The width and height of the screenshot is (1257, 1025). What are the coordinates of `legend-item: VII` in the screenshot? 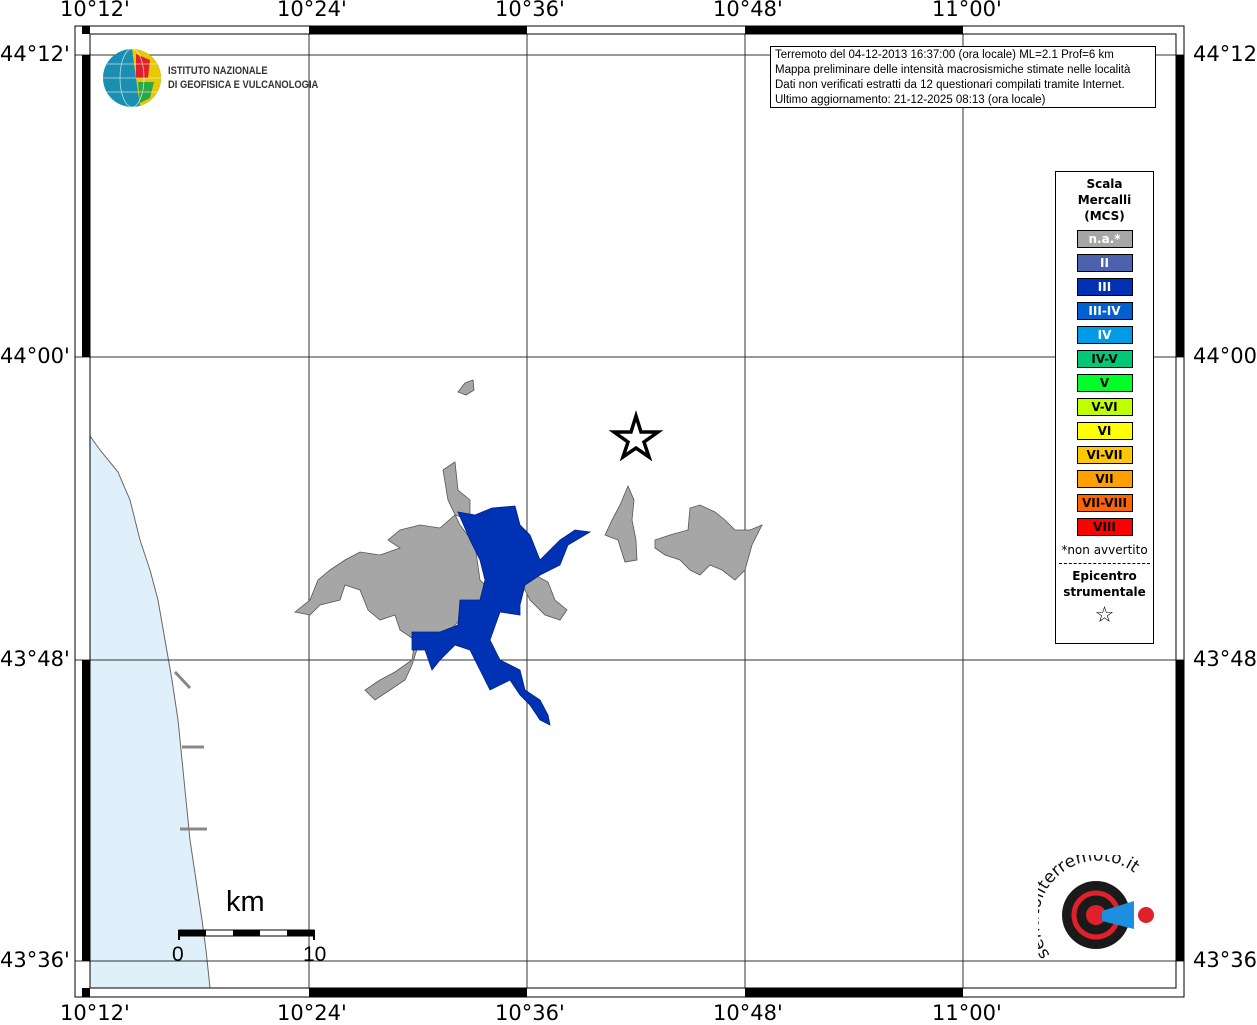 It's located at (1104, 479).